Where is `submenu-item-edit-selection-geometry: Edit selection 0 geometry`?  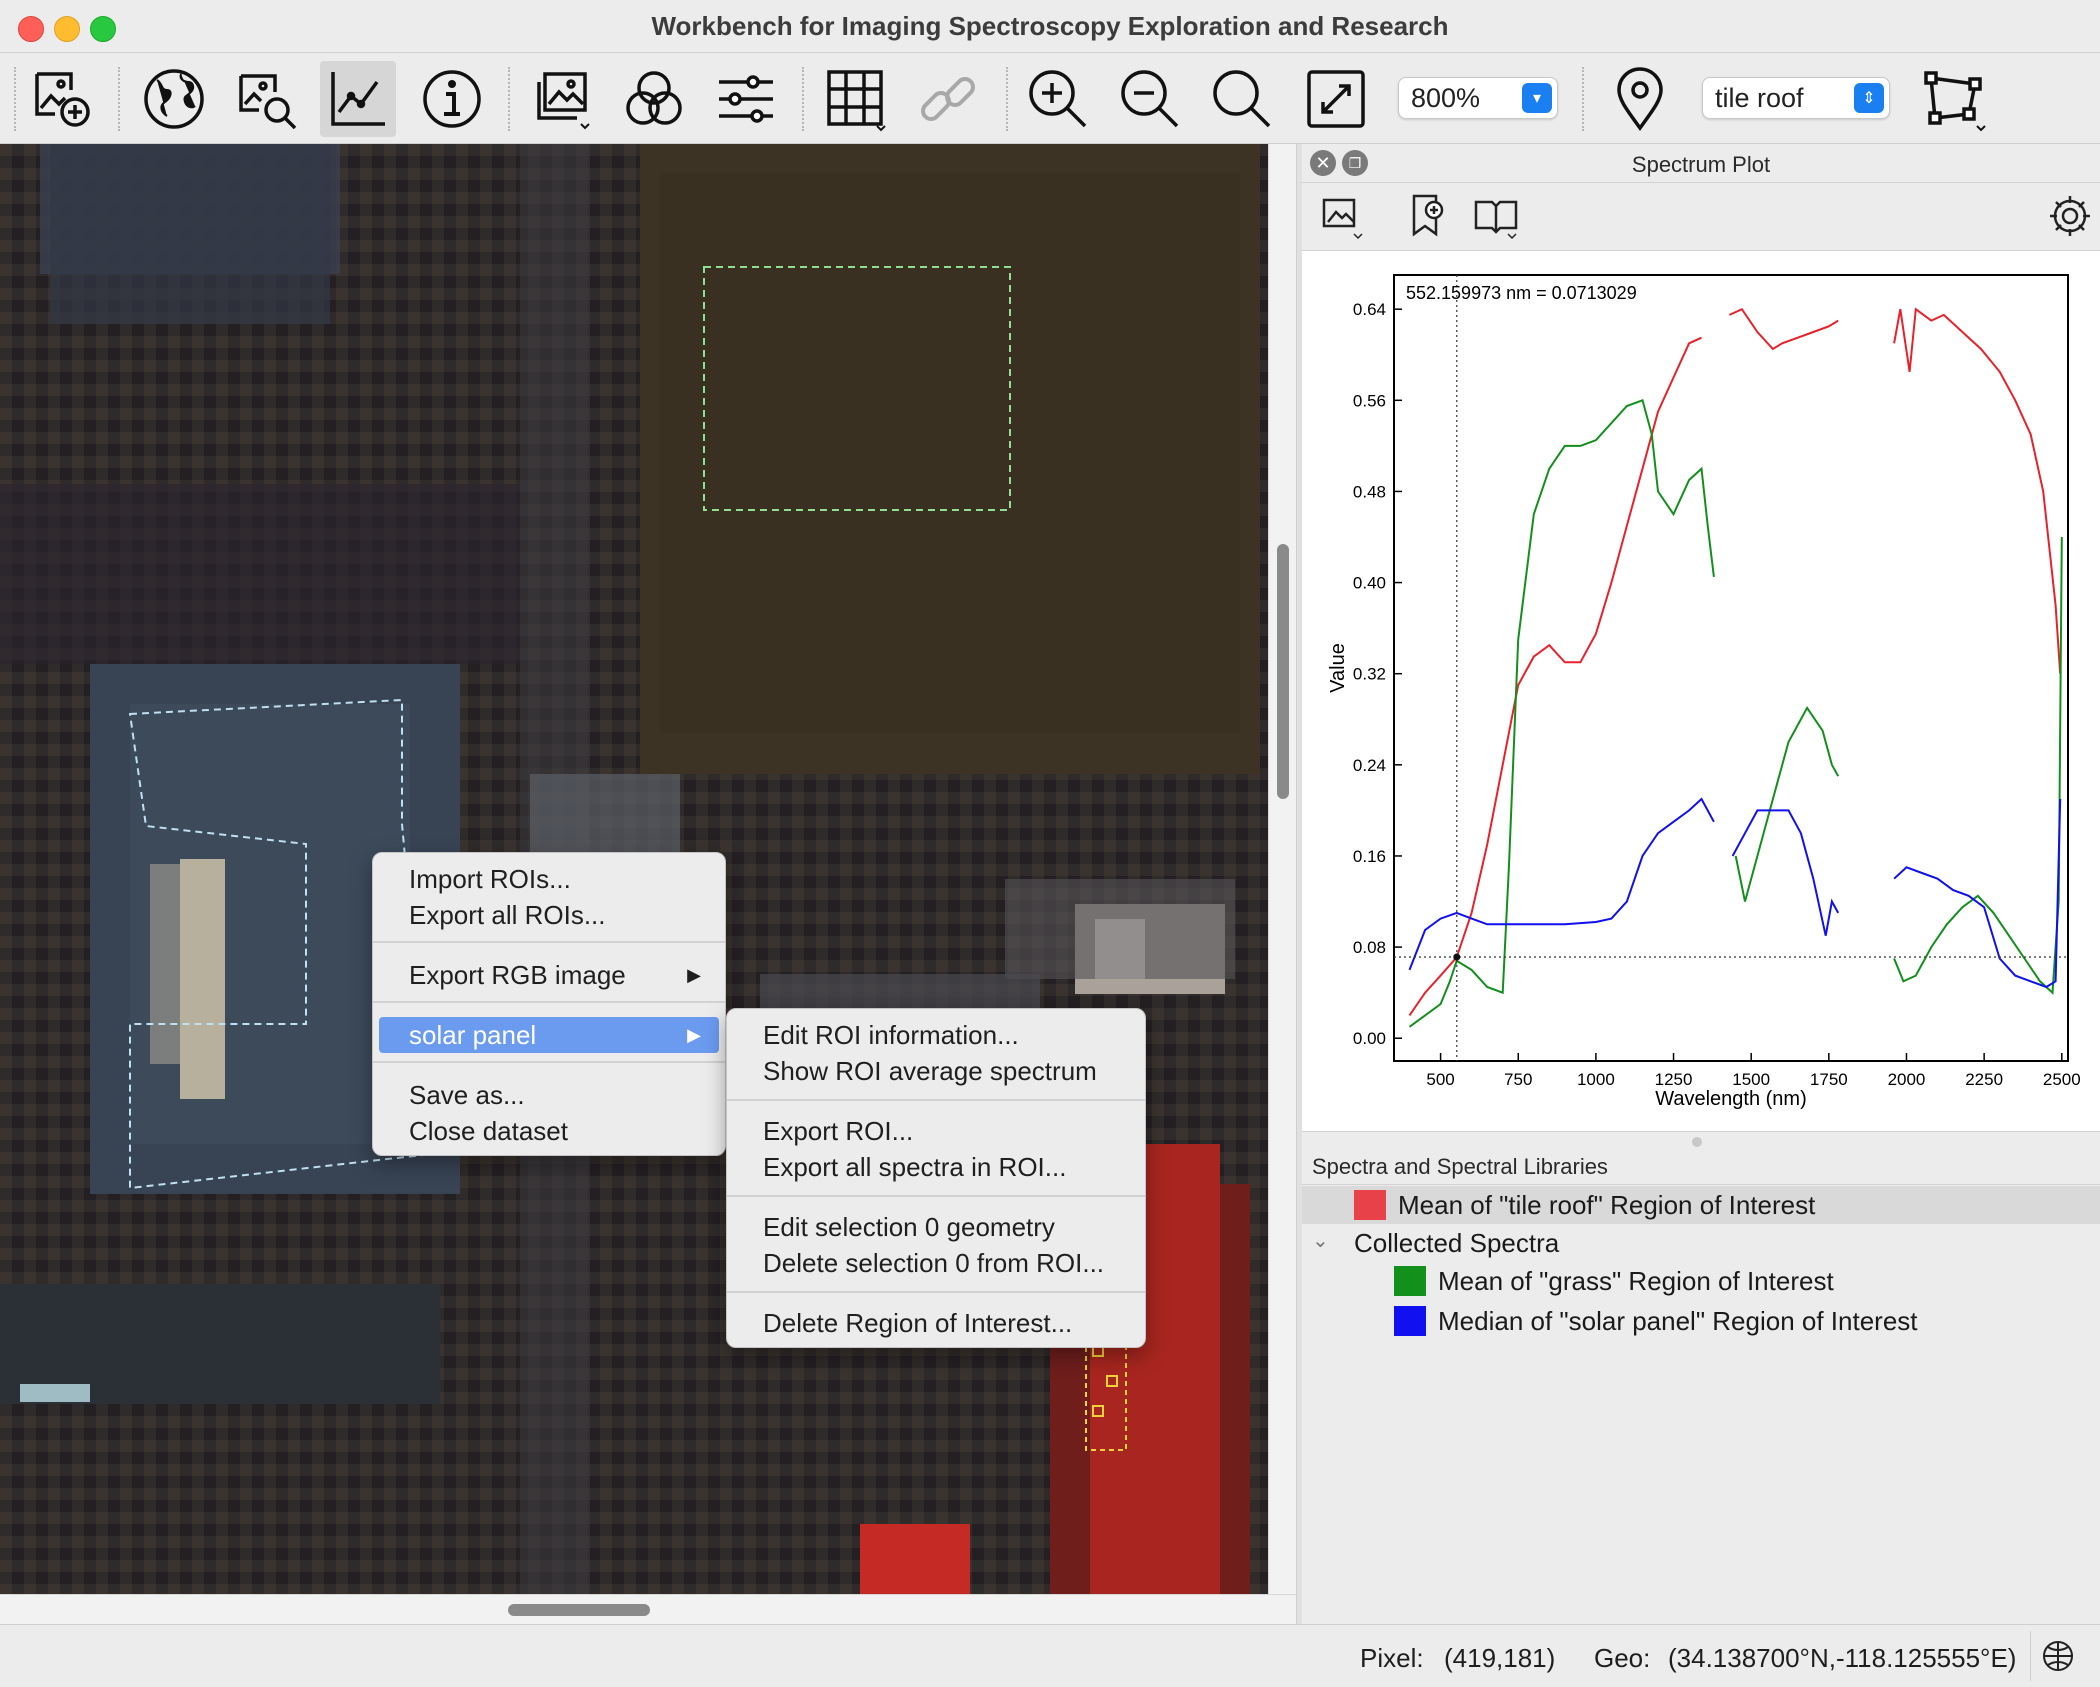
submenu-item-edit-selection-geometry: Edit selection 0 geometry is located at coordinates (936, 1227).